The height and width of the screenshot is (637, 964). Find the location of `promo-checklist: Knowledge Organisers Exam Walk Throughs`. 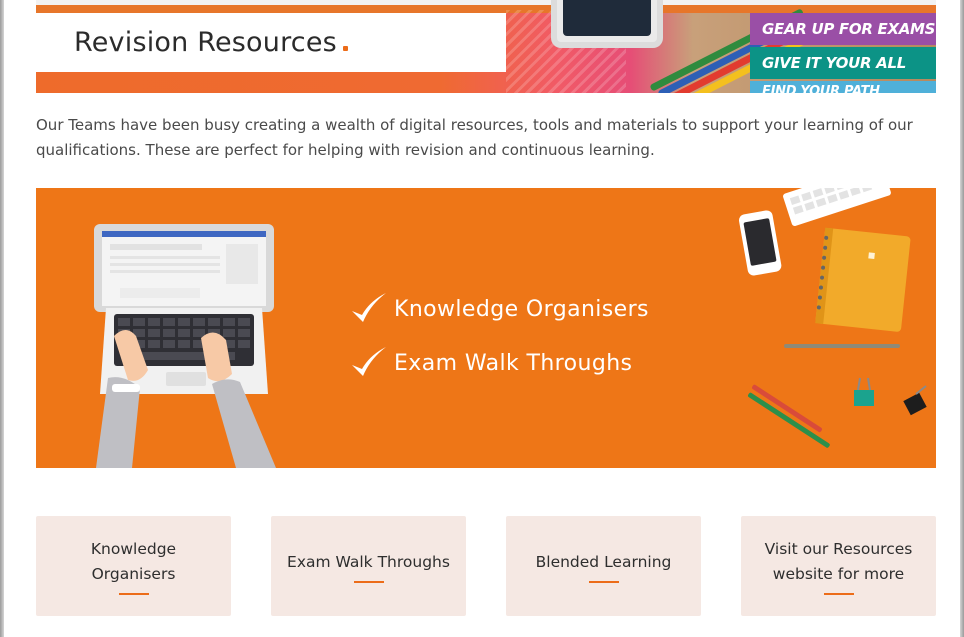

promo-checklist: Knowledge Organisers Exam Walk Throughs is located at coordinates (498, 336).